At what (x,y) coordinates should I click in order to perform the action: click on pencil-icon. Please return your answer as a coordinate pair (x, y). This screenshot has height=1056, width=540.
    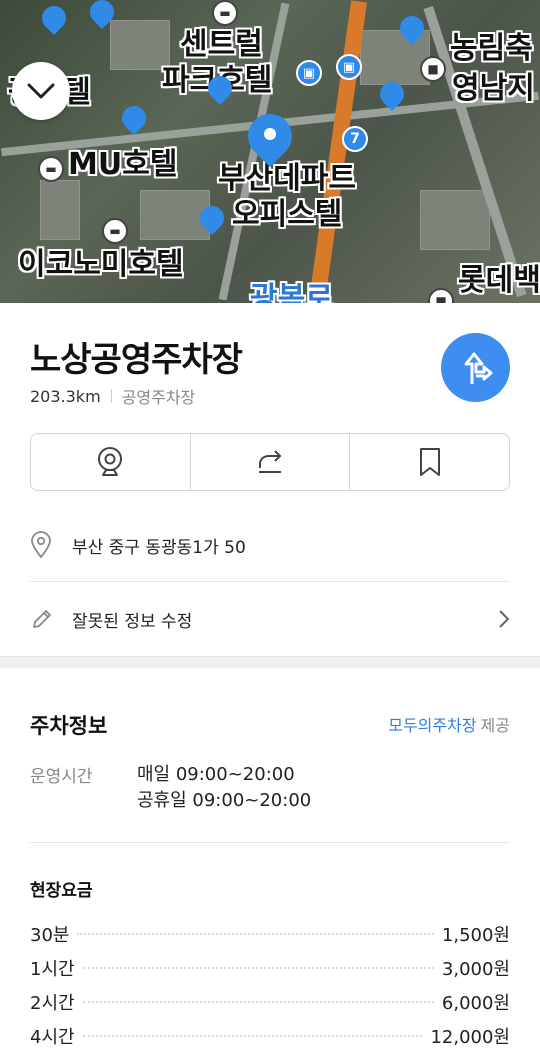
    Looking at the image, I should click on (44, 619).